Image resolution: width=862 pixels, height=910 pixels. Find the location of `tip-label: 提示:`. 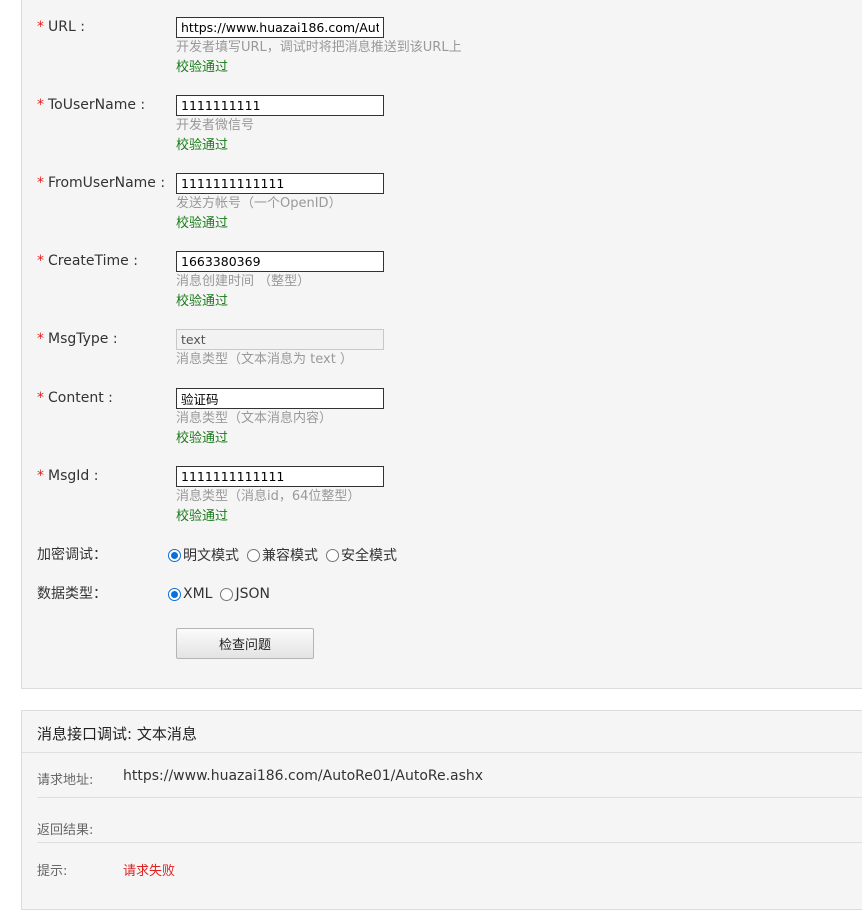

tip-label: 提示: is located at coordinates (52, 871).